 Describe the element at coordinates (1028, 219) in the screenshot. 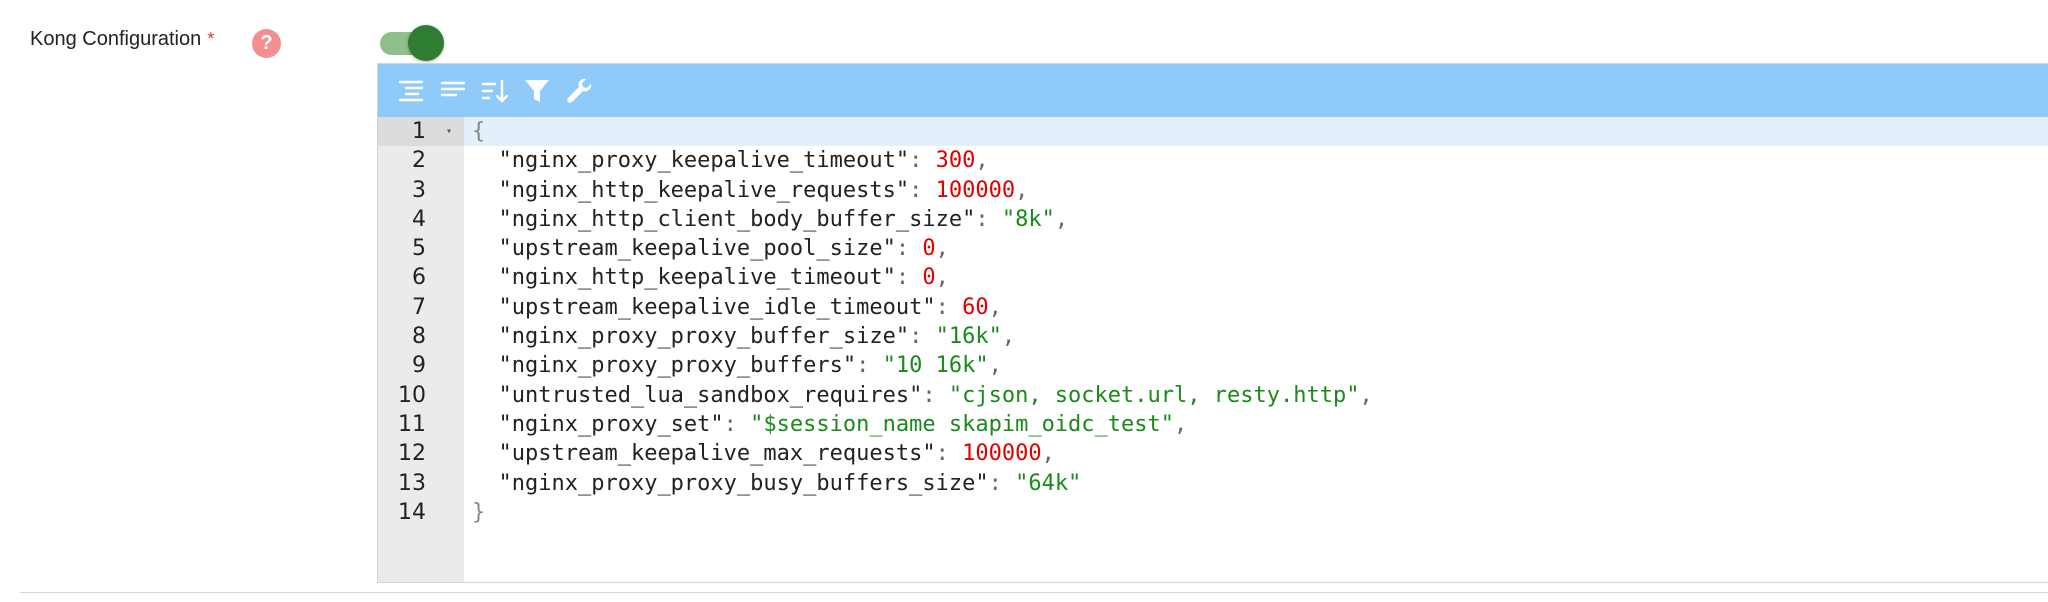

I see `json-value: "8k"` at that location.